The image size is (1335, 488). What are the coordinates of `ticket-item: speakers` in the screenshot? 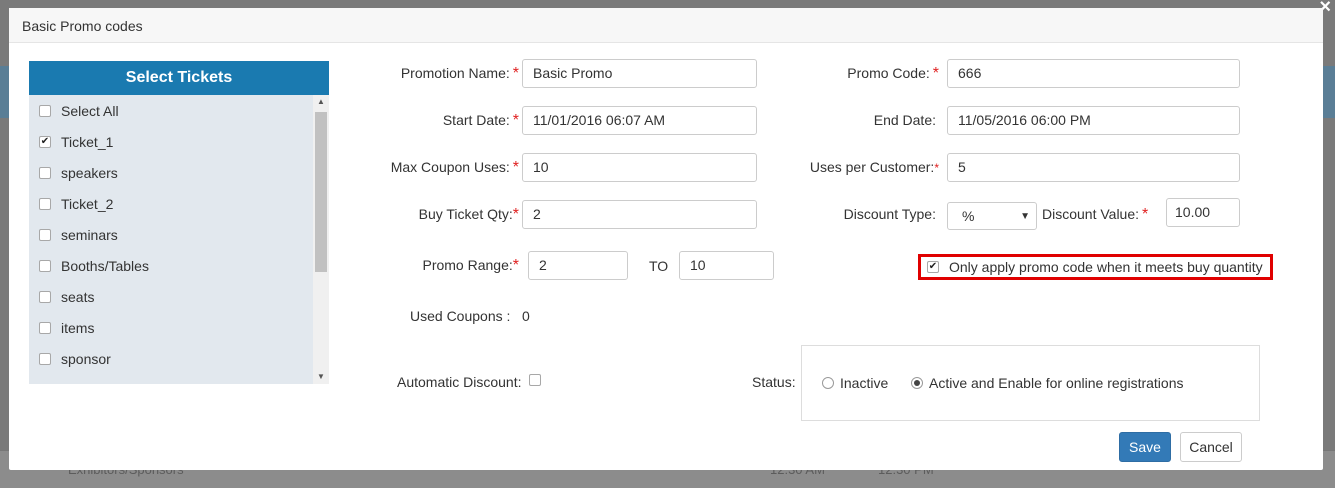 It's located at (171, 172).